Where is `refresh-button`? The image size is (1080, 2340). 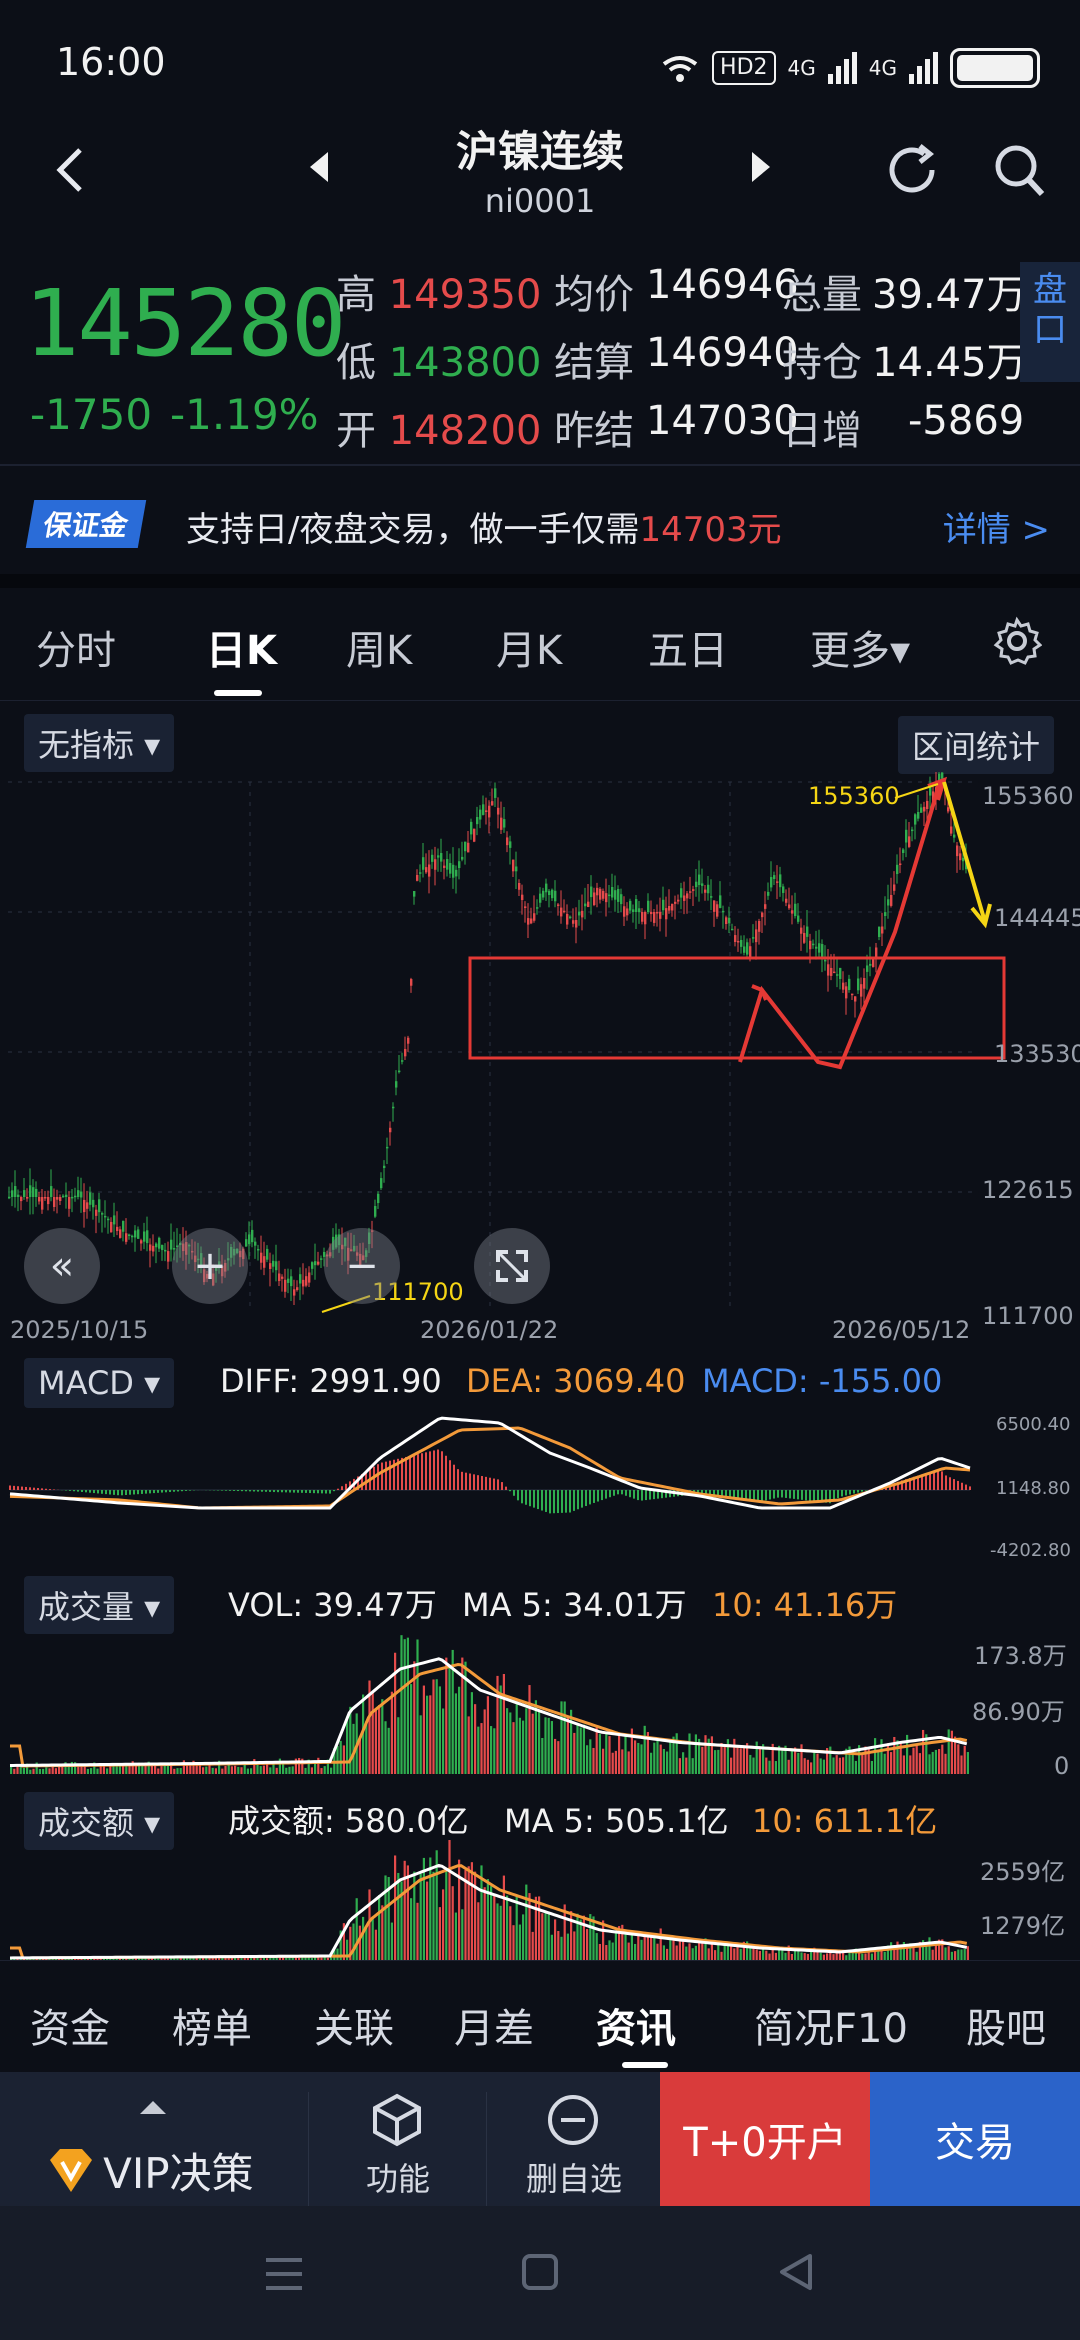 refresh-button is located at coordinates (912, 172).